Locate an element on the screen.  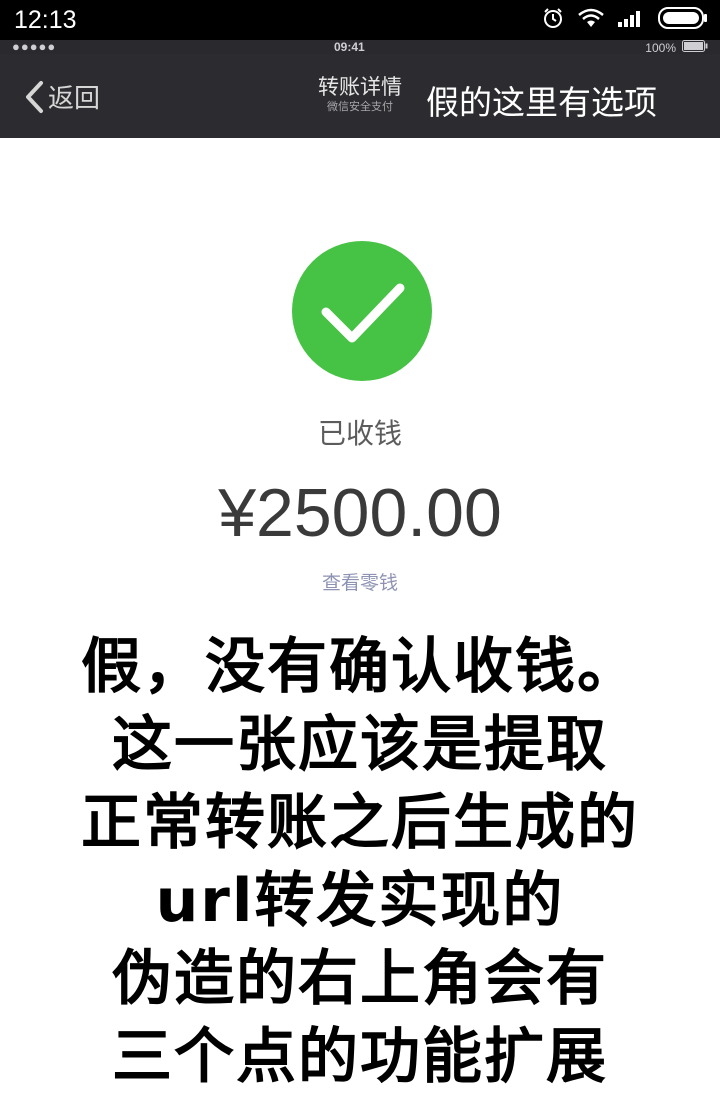
caption-line: 这一张应该是提取 is located at coordinates (360, 745).